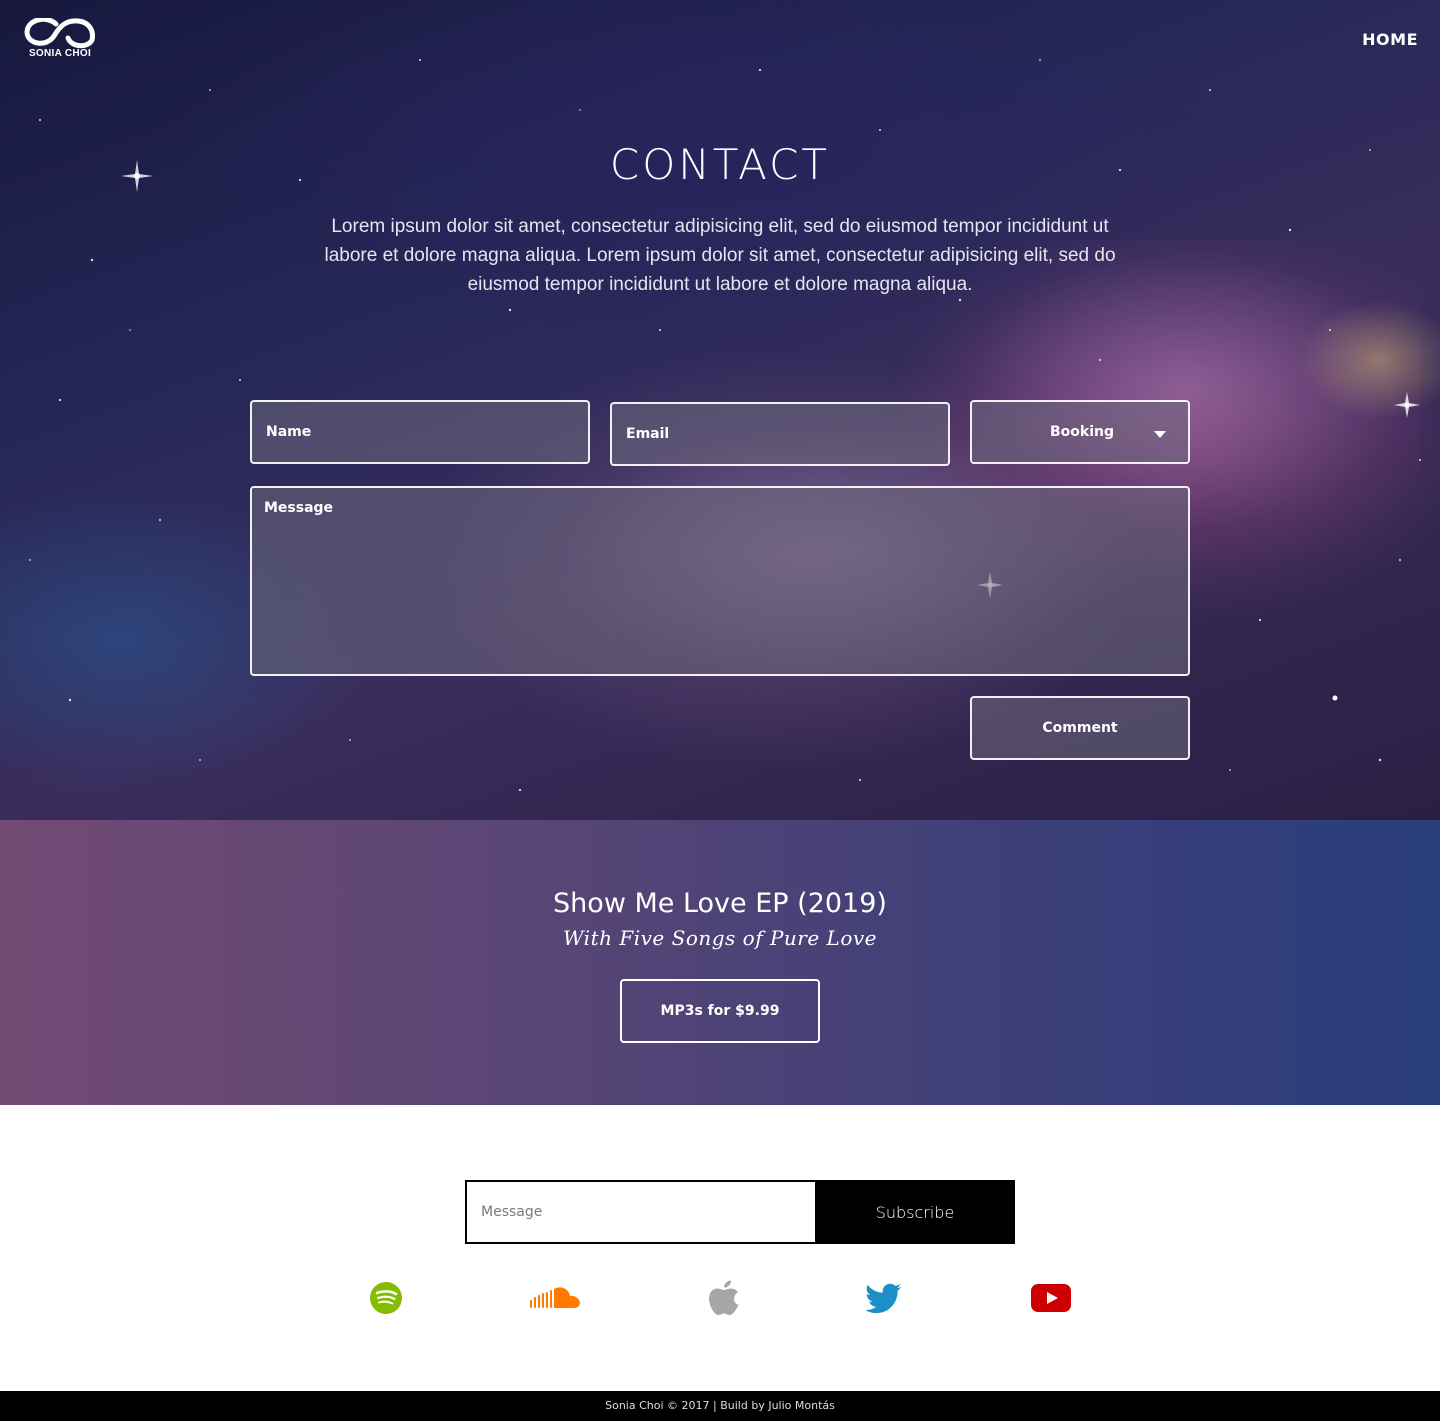 The height and width of the screenshot is (1421, 1440). I want to click on soundcloud-icon, so click(555, 1297).